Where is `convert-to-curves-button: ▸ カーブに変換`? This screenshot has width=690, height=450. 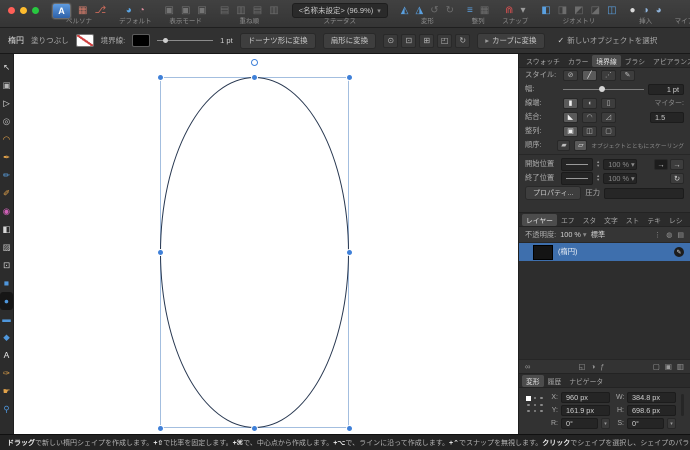 convert-to-curves-button: ▸ カーブに変換 is located at coordinates (511, 40).